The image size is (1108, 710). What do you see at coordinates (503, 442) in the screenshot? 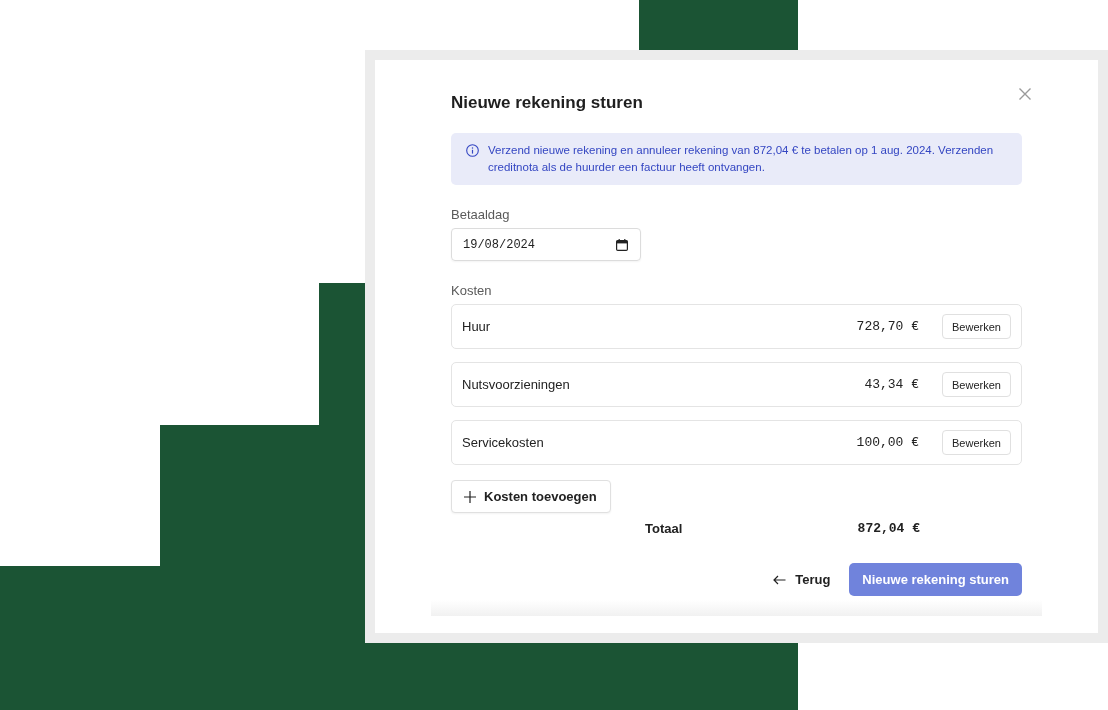
I see `cost-name: Servicekosten` at bounding box center [503, 442].